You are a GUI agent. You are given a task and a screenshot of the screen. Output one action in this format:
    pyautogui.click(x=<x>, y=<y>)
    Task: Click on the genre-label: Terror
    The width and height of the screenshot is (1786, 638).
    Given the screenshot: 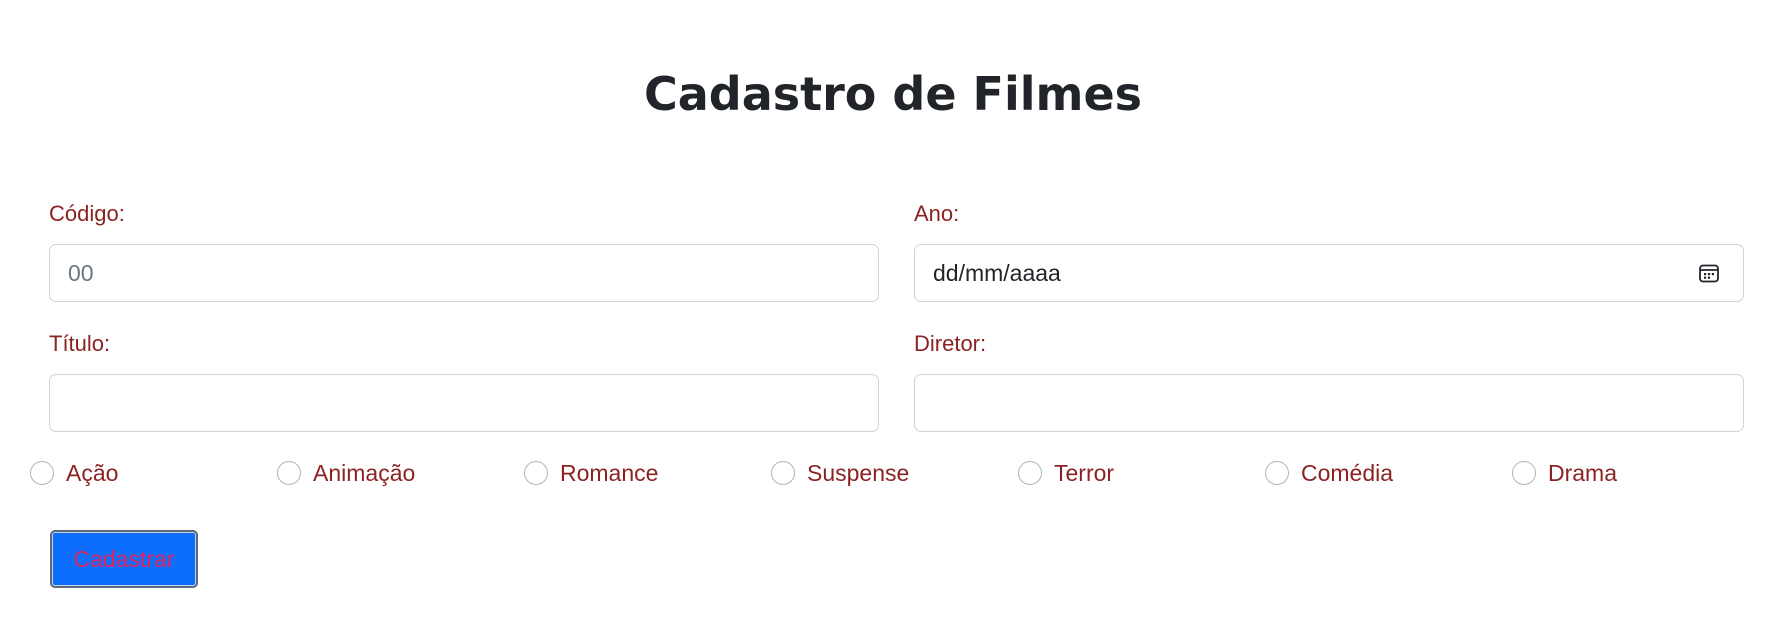 What is the action you would take?
    pyautogui.click(x=1084, y=473)
    